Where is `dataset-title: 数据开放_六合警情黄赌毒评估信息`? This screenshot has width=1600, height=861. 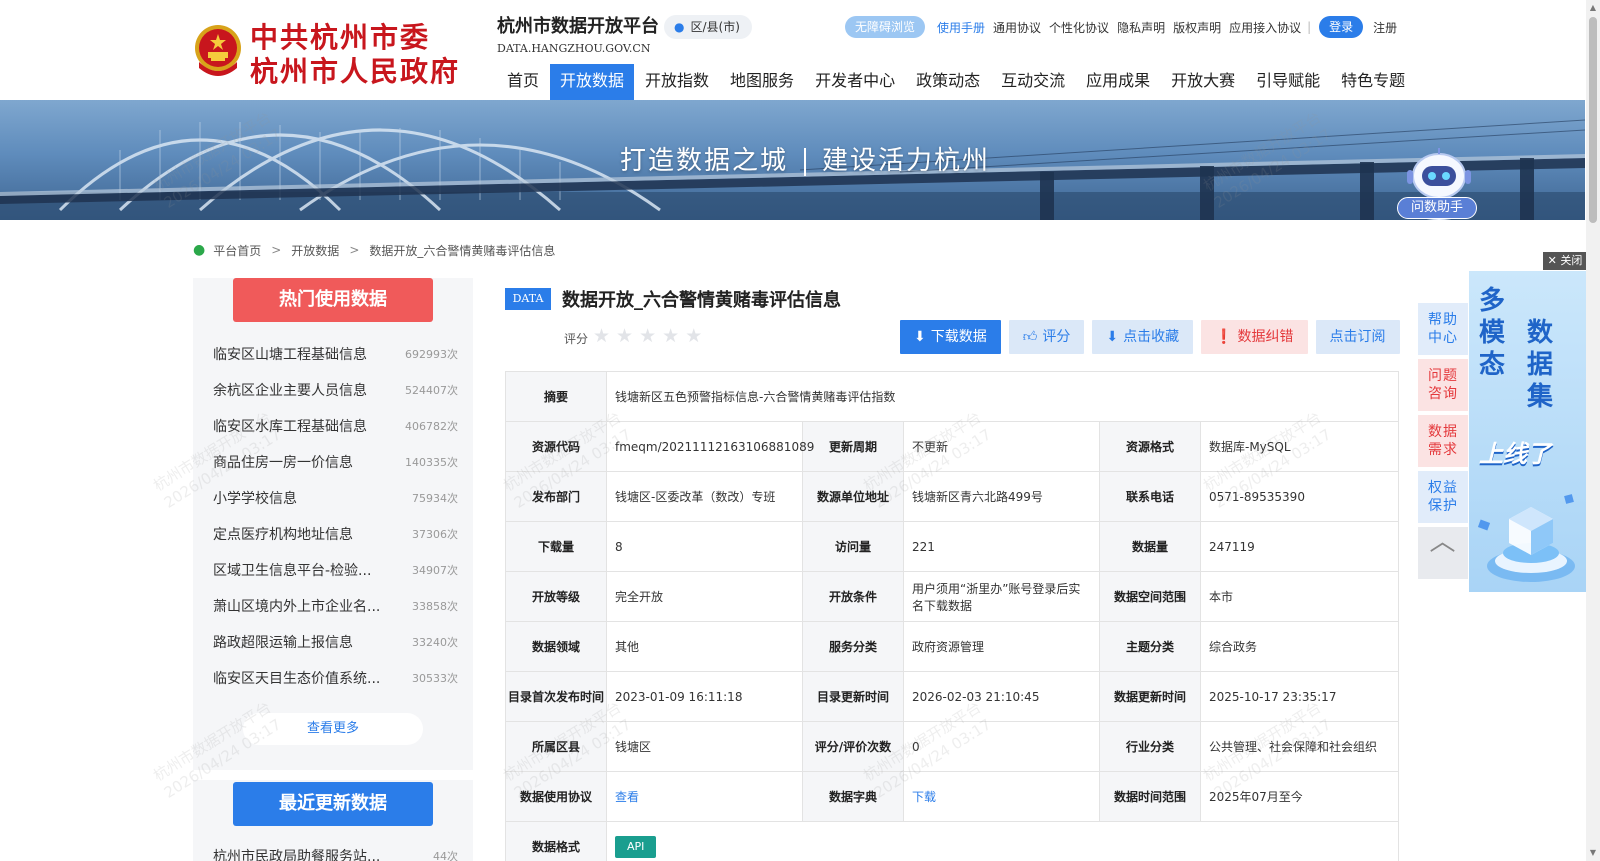
dataset-title: 数据开放_六合警情黄赌毒评估信息 is located at coordinates (701, 300).